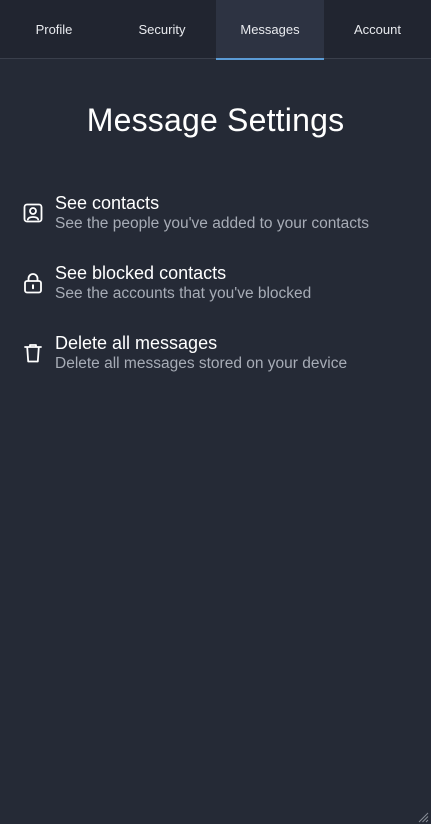 The width and height of the screenshot is (431, 824). I want to click on tab-label: Security, so click(162, 29).